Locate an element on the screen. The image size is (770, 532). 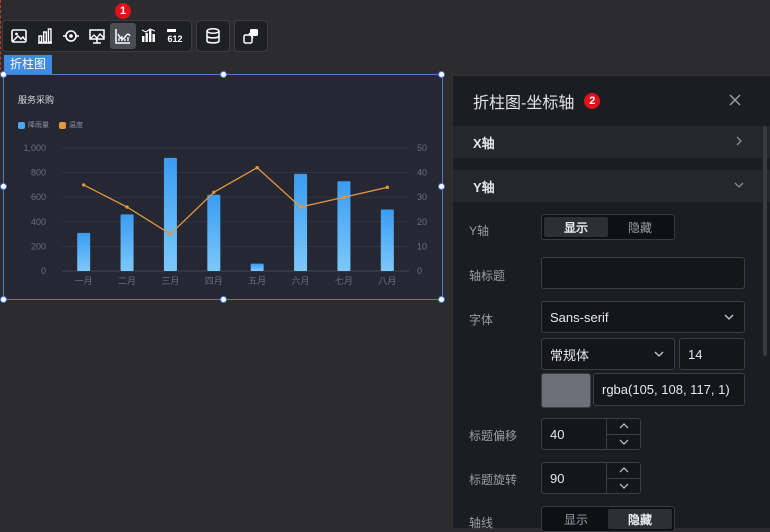
component-toolbar: 1 612 is located at coordinates (135, 27).